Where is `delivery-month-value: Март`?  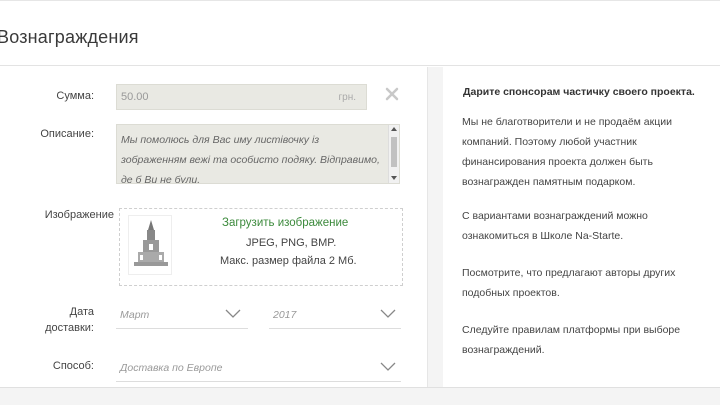
delivery-month-value: Март is located at coordinates (135, 315).